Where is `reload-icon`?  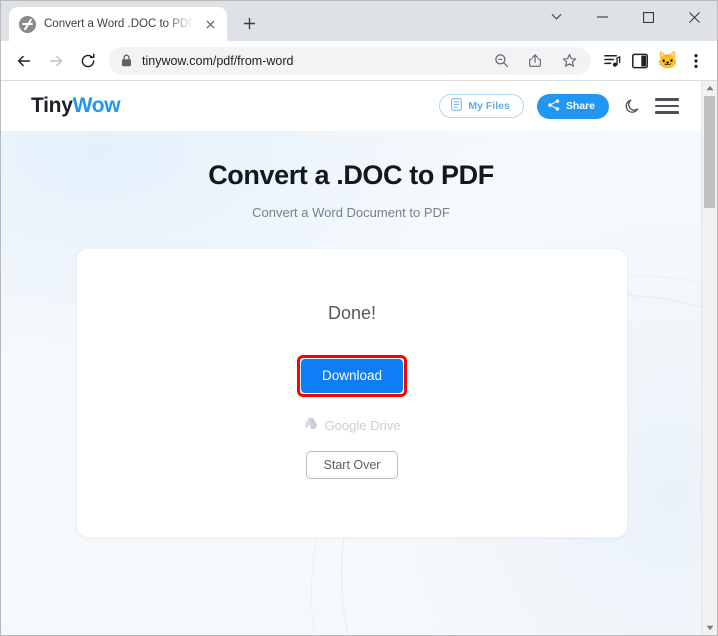
reload-icon is located at coordinates (88, 61).